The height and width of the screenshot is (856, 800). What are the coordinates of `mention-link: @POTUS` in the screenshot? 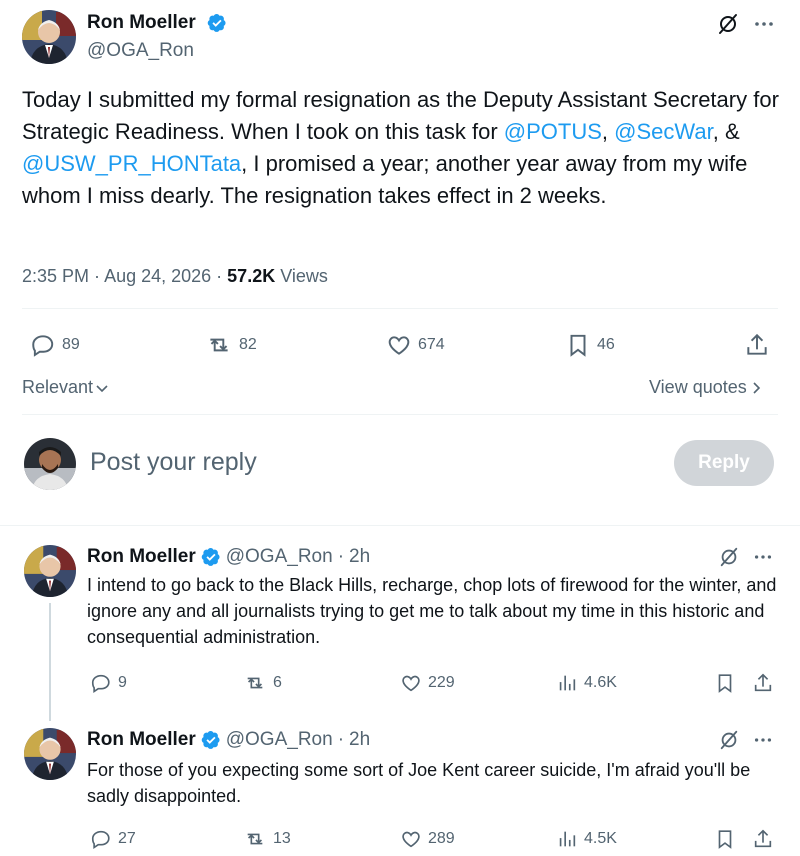 It's located at (553, 131).